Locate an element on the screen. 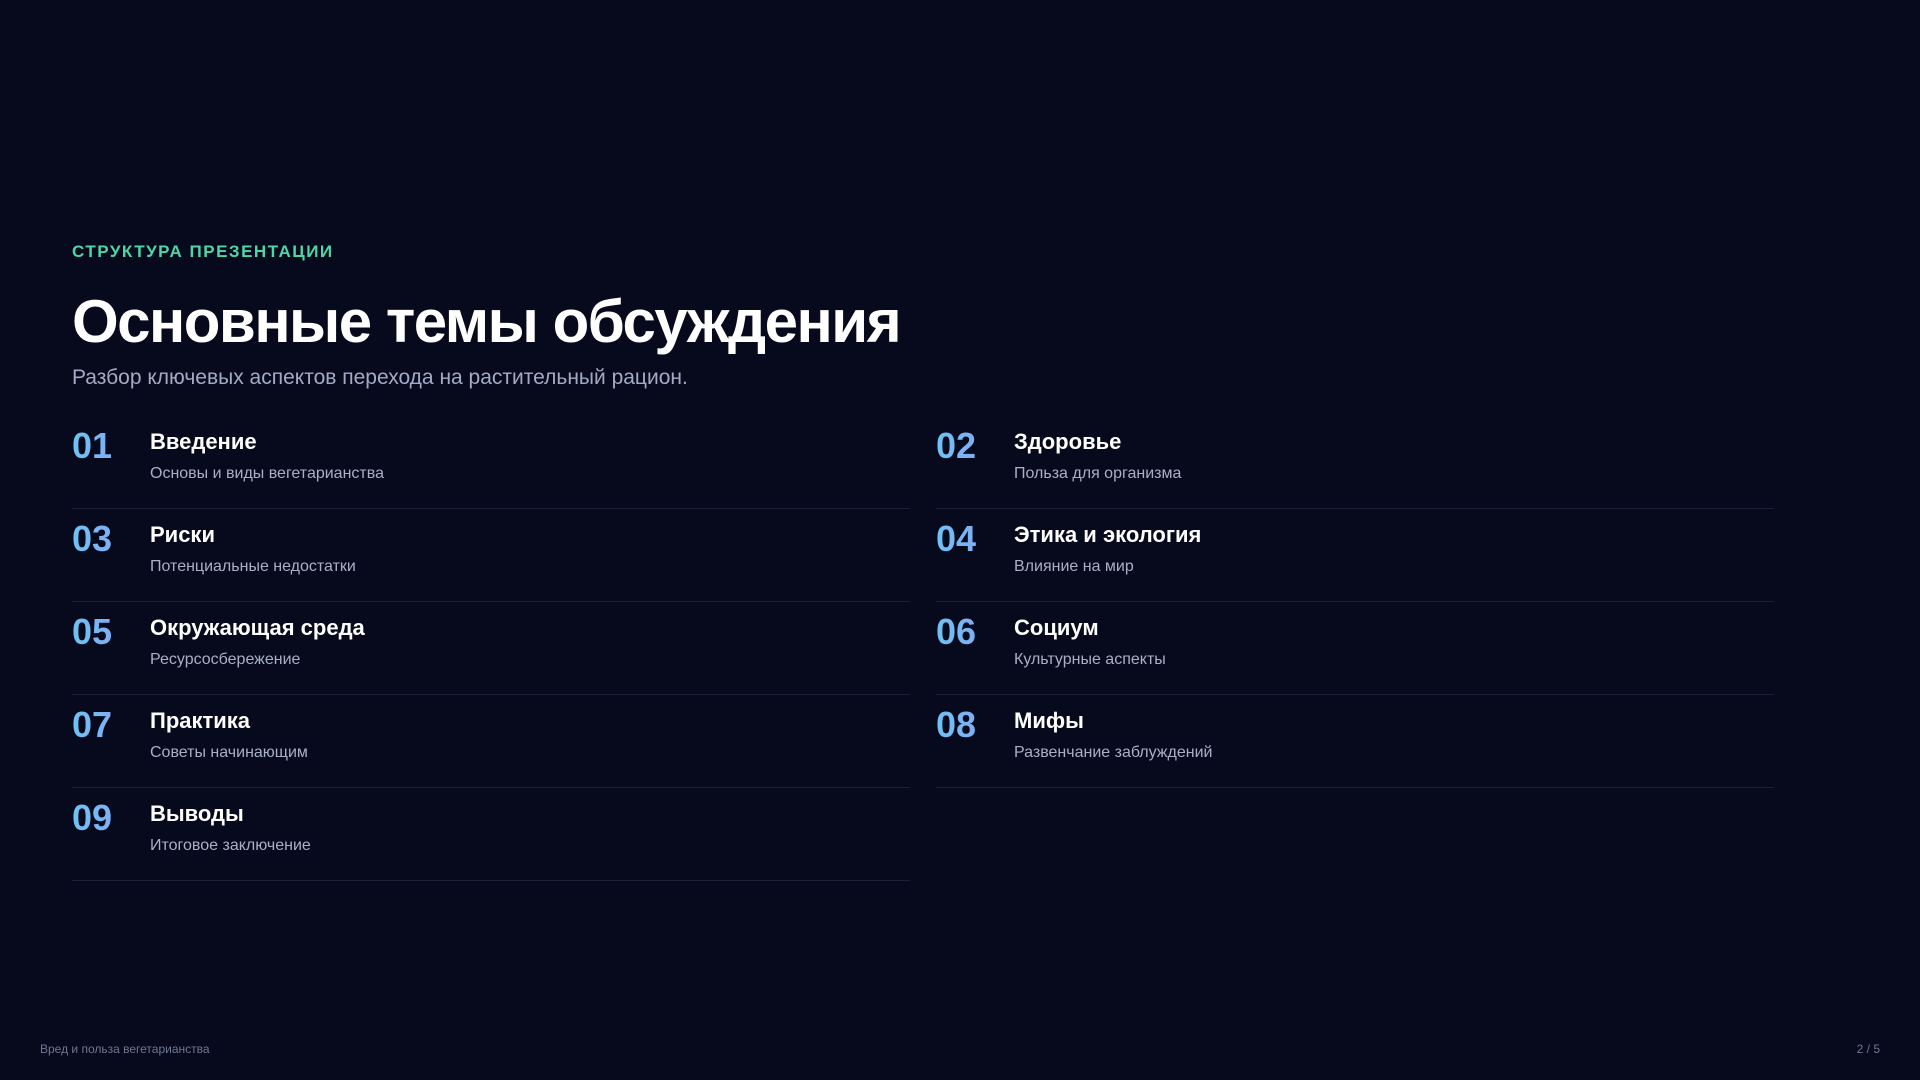  topic-title: Практика is located at coordinates (200, 720).